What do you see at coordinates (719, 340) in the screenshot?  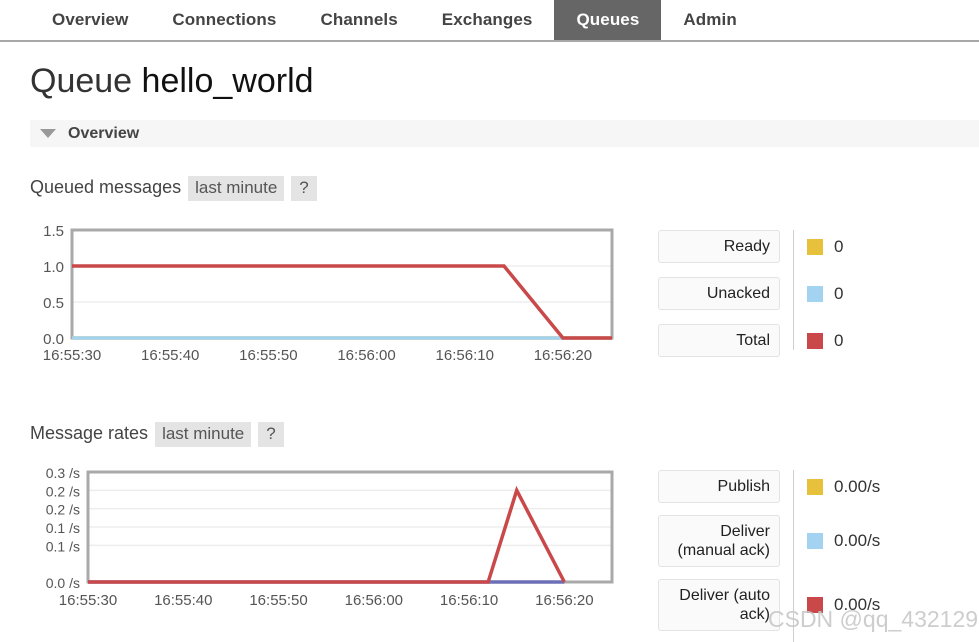 I see `legend-label-total: Total` at bounding box center [719, 340].